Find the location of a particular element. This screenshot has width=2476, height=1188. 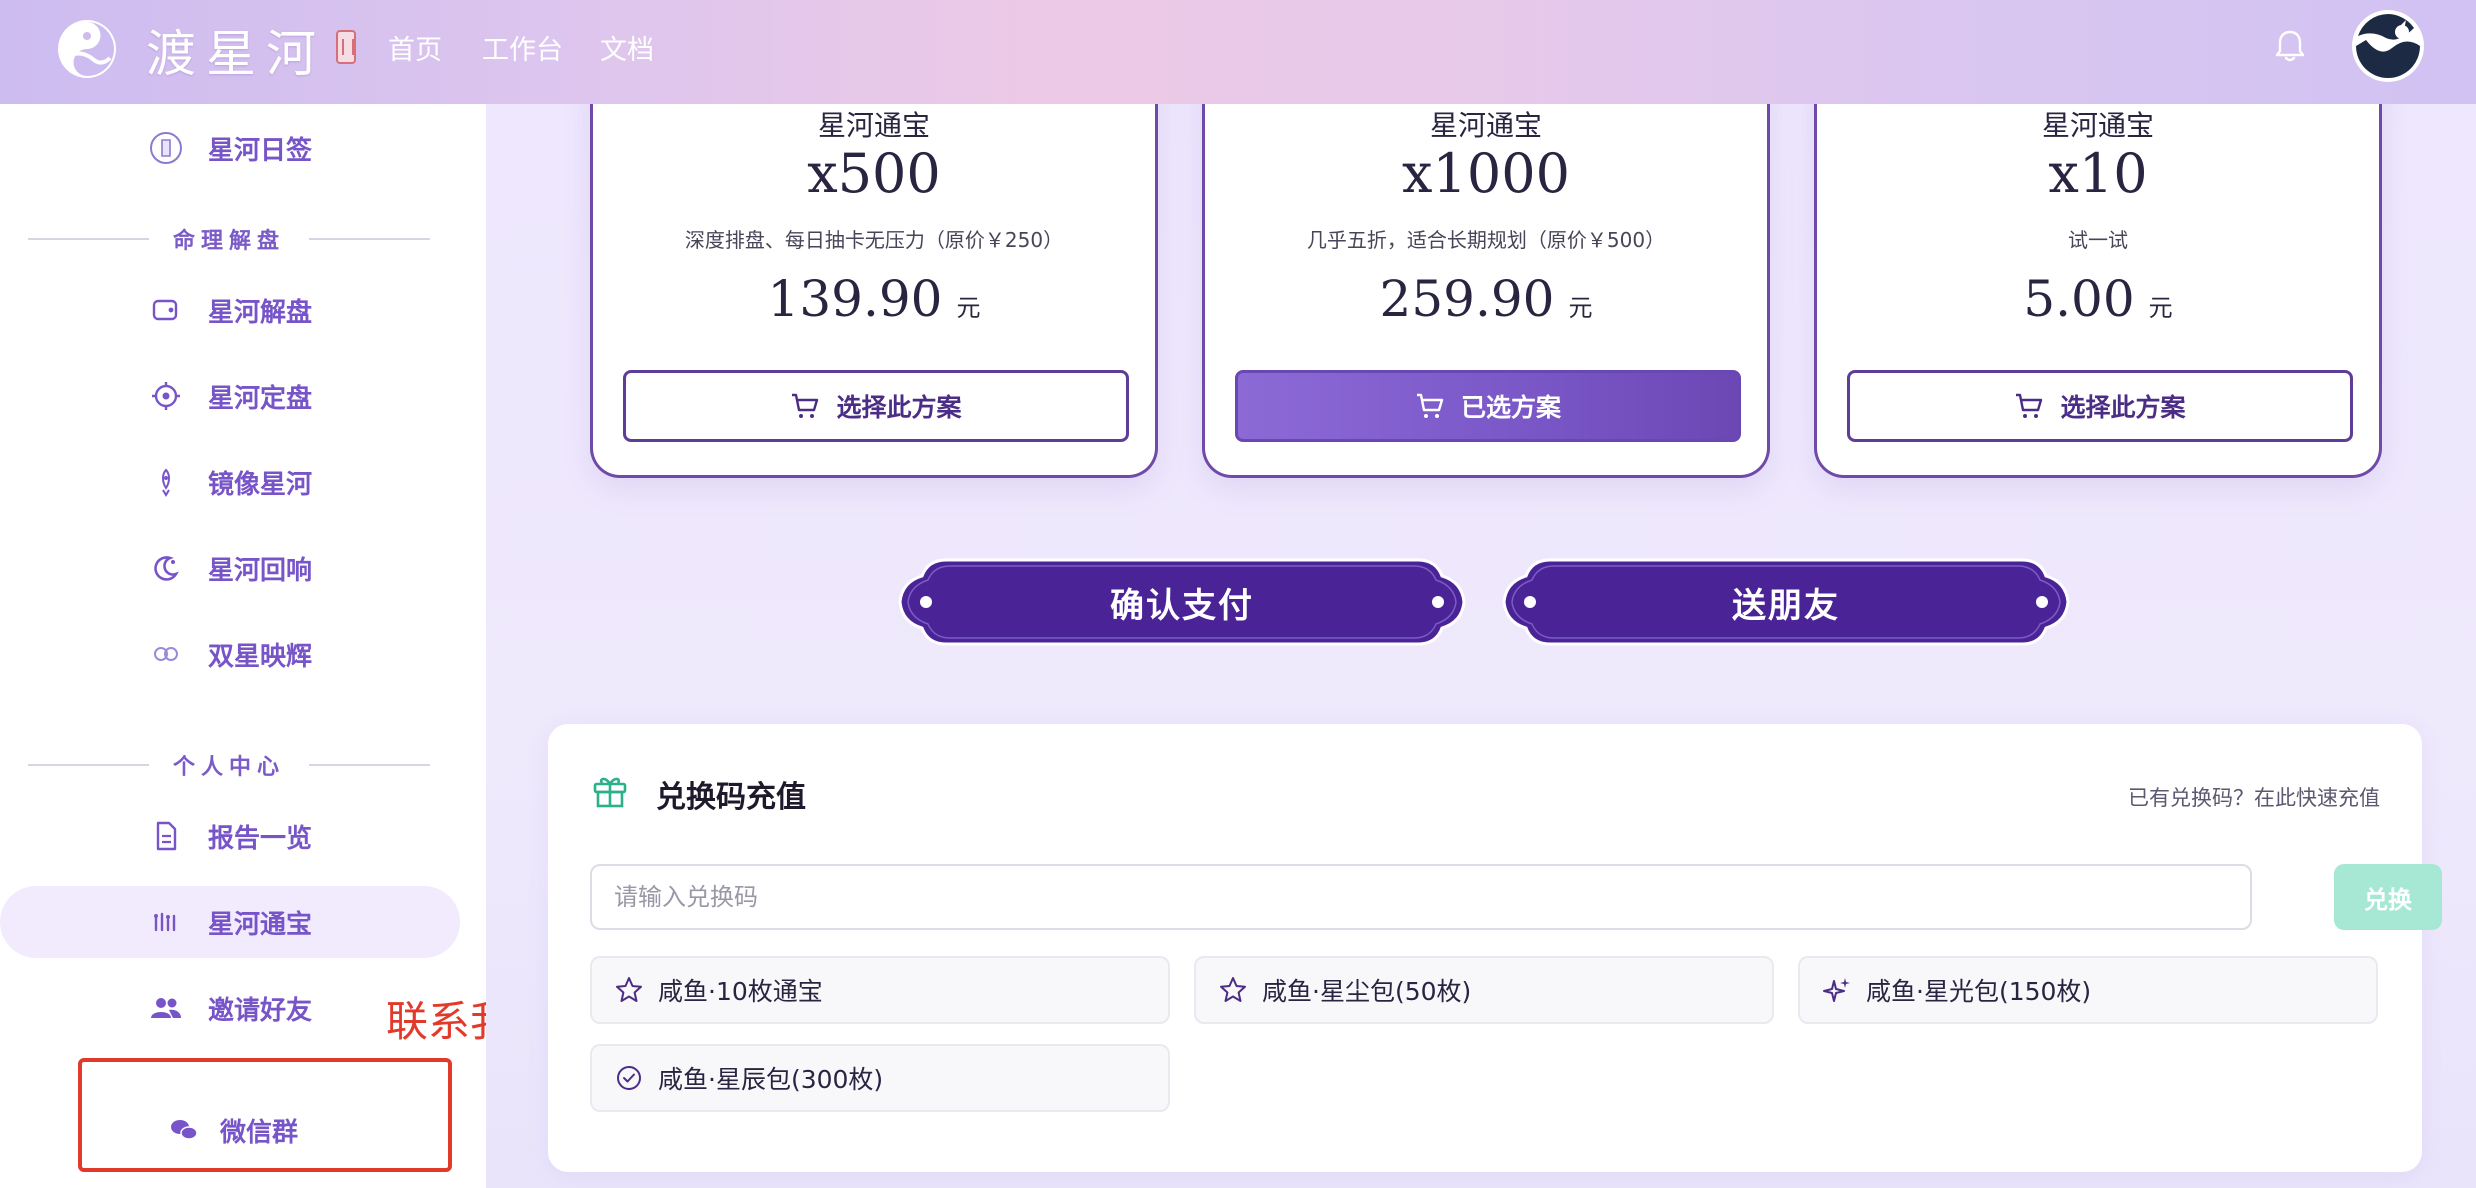

redeem-option-150: 咸鱼·星光包(150枚) is located at coordinates (2088, 990).